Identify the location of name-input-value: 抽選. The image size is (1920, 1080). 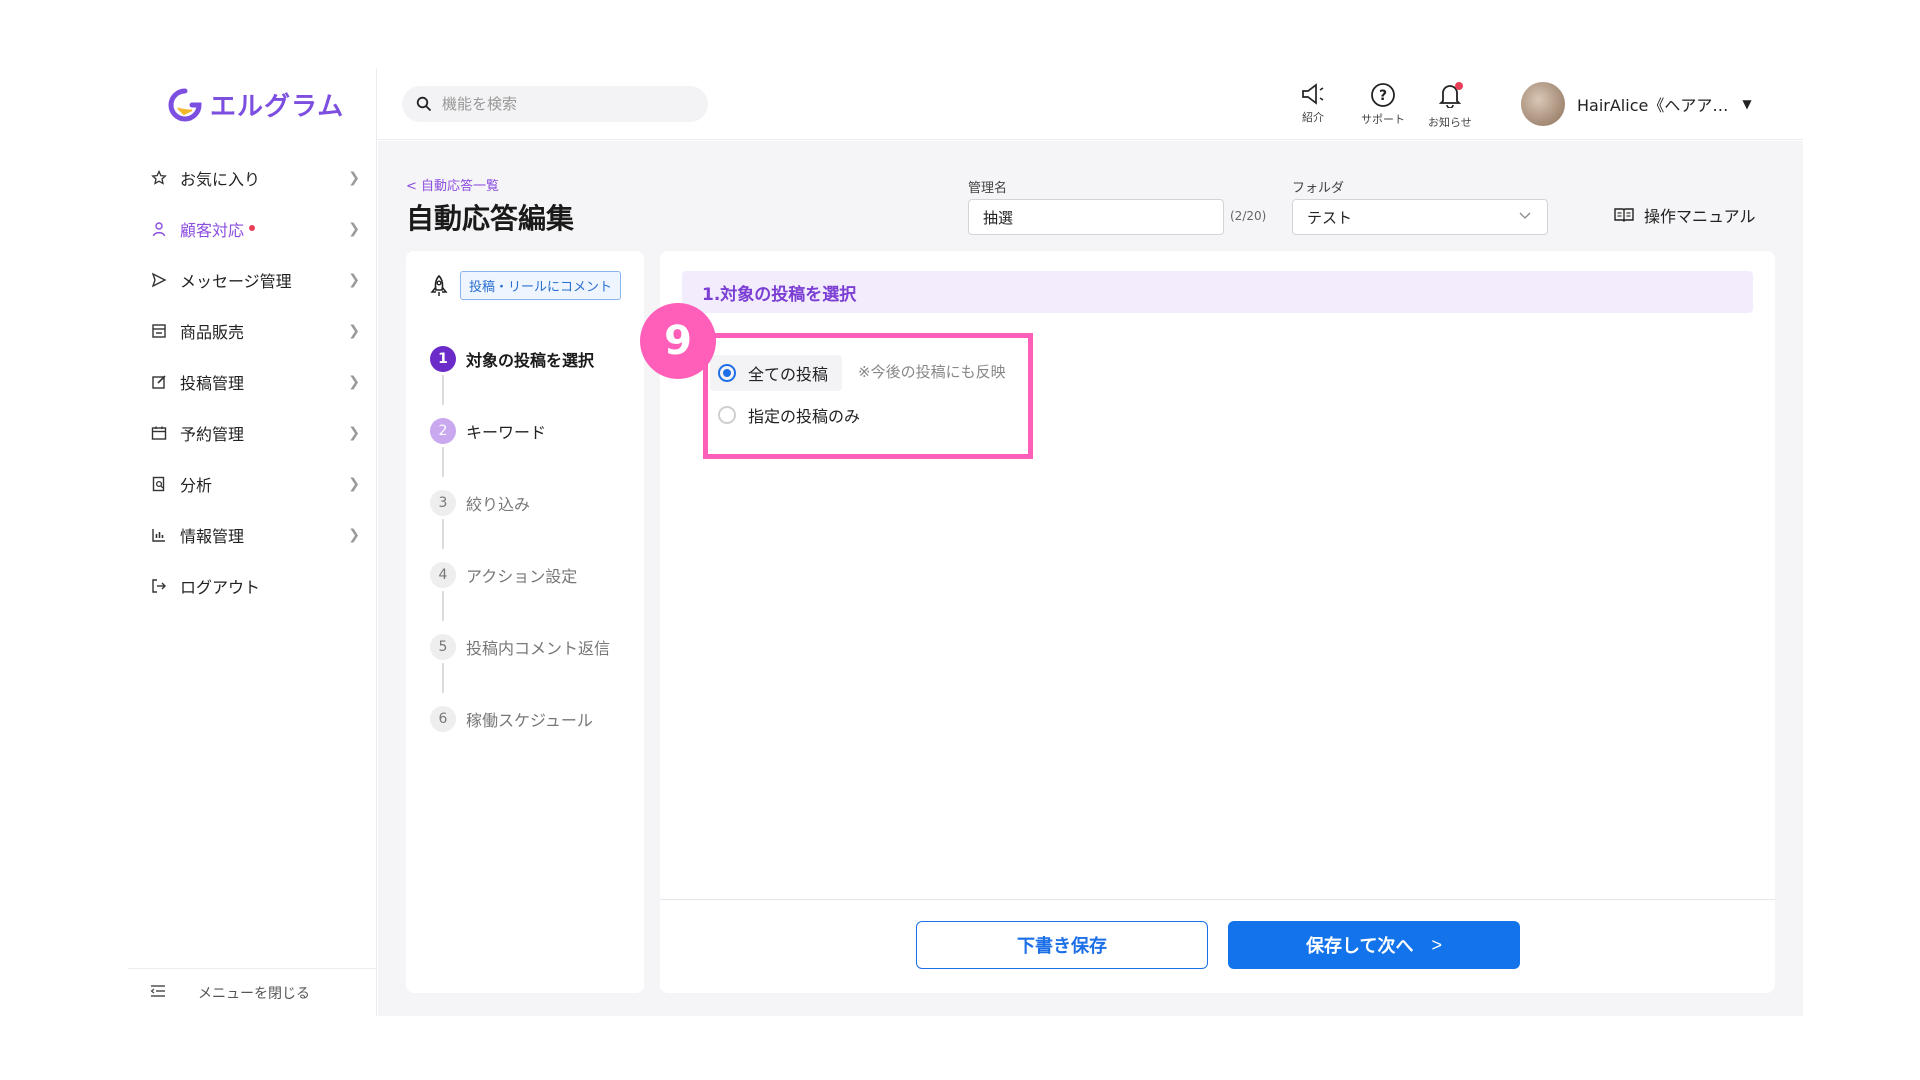
(998, 217).